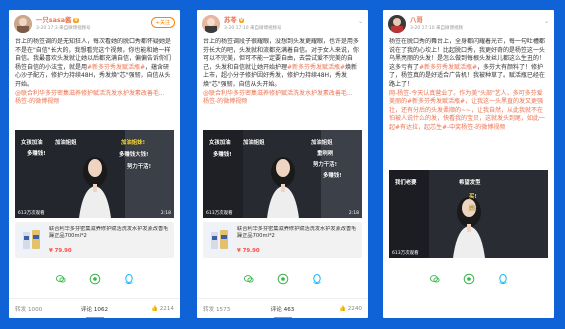 The height and width of the screenshot is (329, 565). What do you see at coordinates (134, 155) in the screenshot?
I see `video-subtitle: 多赚钱大钱!` at bounding box center [134, 155].